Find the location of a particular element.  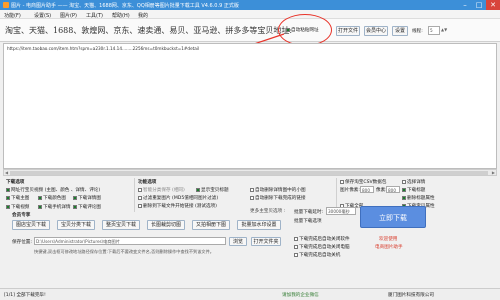

function-options-title: 功能选项 is located at coordinates (147, 182).